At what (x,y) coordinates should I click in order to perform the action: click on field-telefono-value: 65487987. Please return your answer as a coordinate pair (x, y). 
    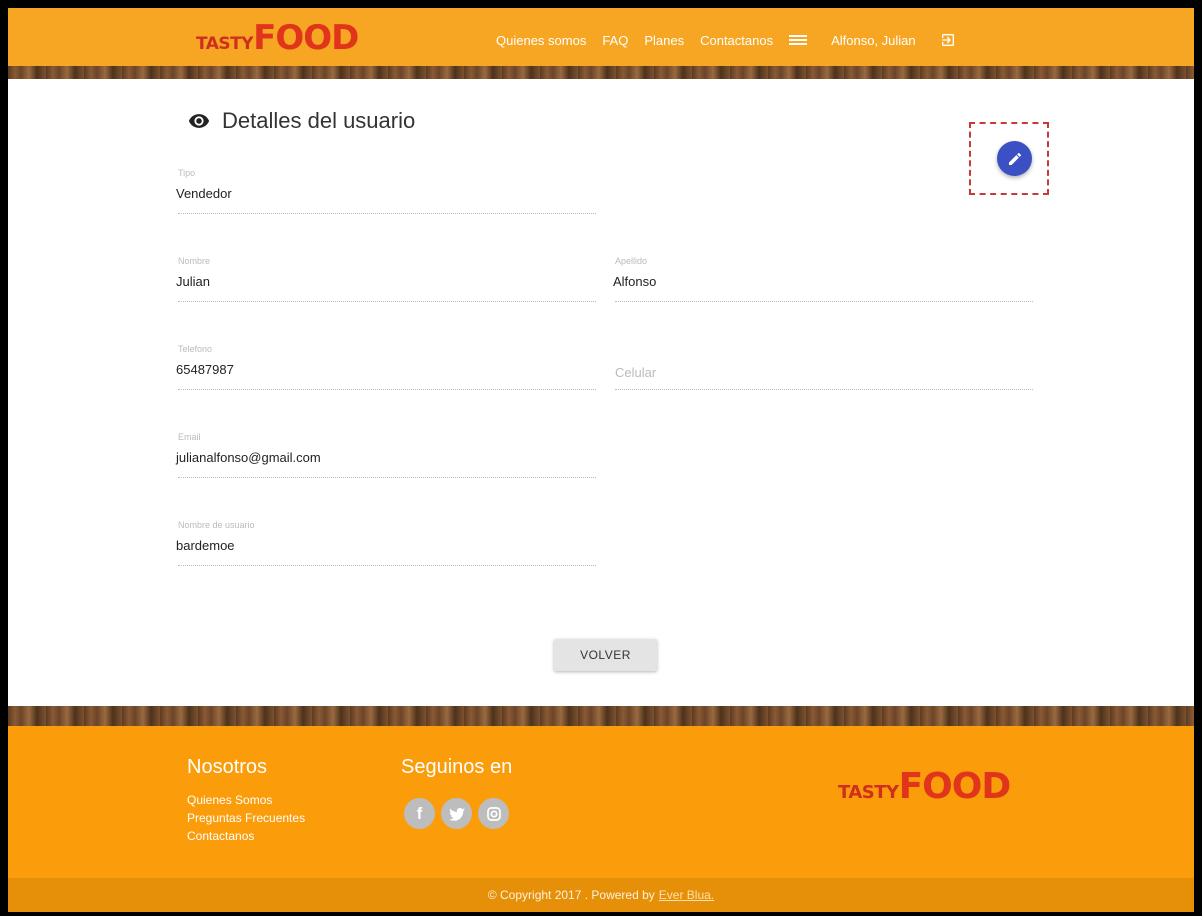
    Looking at the image, I should click on (205, 369).